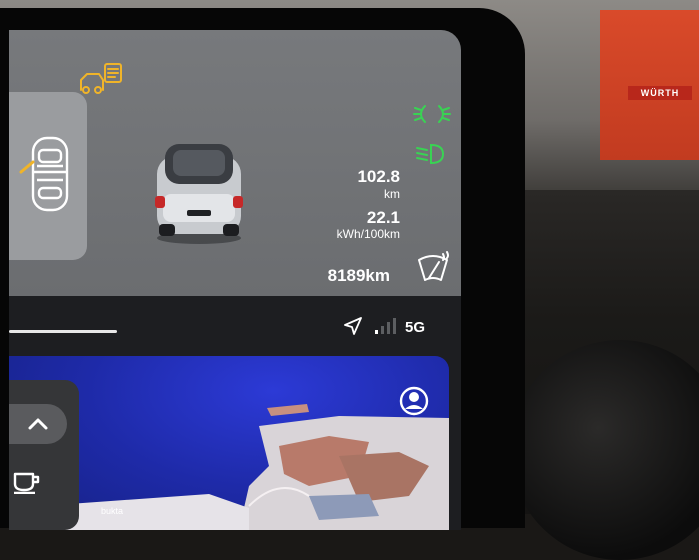  What do you see at coordinates (392, 194) in the screenshot?
I see `range-unit: km` at bounding box center [392, 194].